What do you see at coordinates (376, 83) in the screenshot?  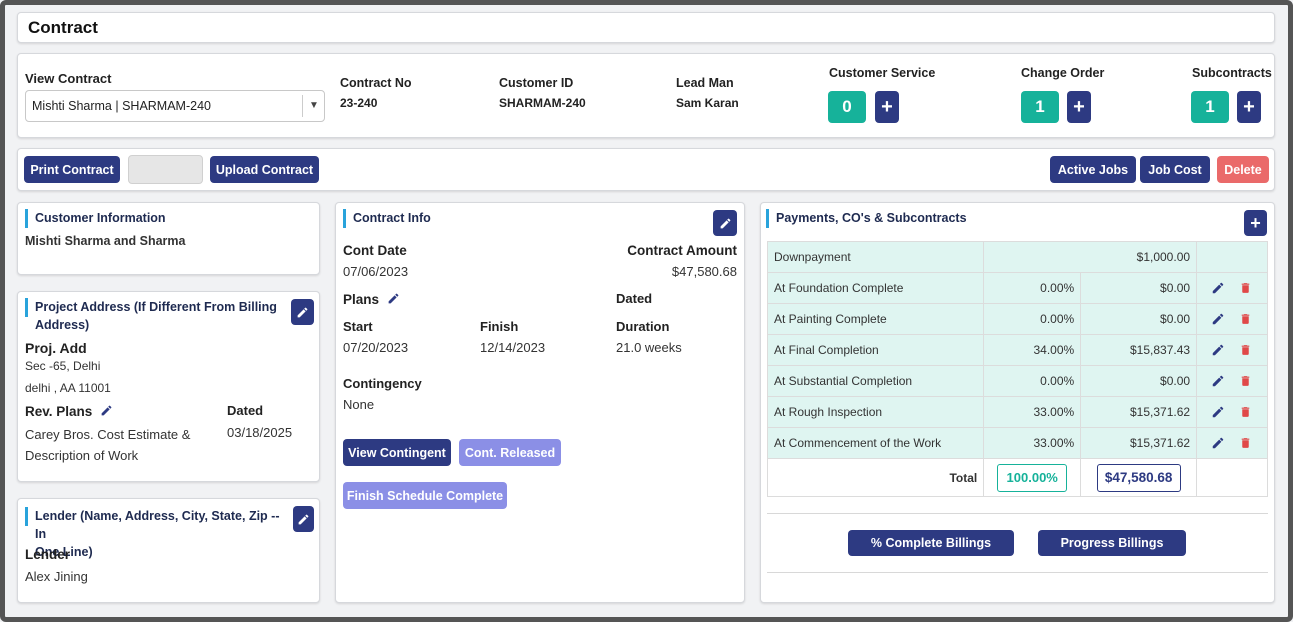 I see `contract-no-label: Contract No` at bounding box center [376, 83].